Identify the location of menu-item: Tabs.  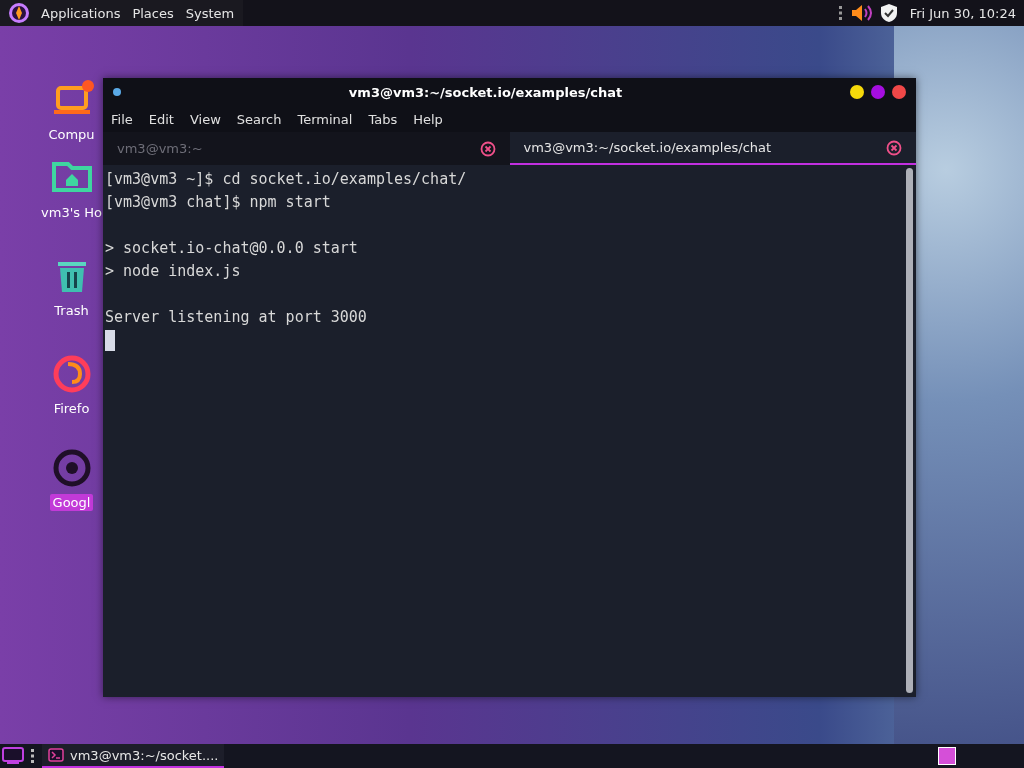
(383, 119).